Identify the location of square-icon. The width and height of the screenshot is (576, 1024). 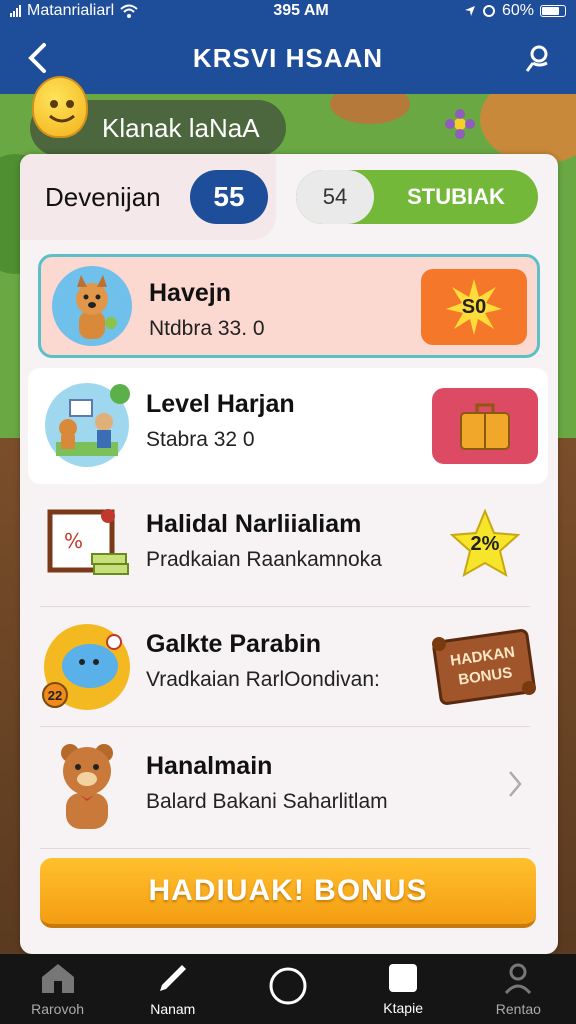
(403, 978).